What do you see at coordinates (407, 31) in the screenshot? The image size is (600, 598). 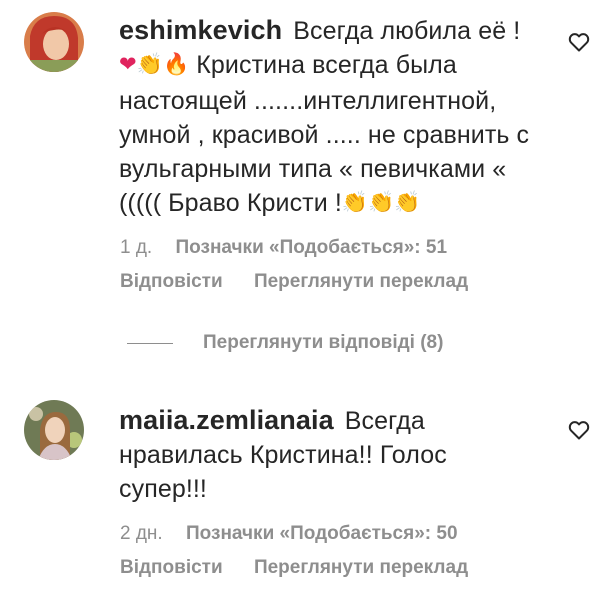 I see `comment-line: Всегда любила её !` at bounding box center [407, 31].